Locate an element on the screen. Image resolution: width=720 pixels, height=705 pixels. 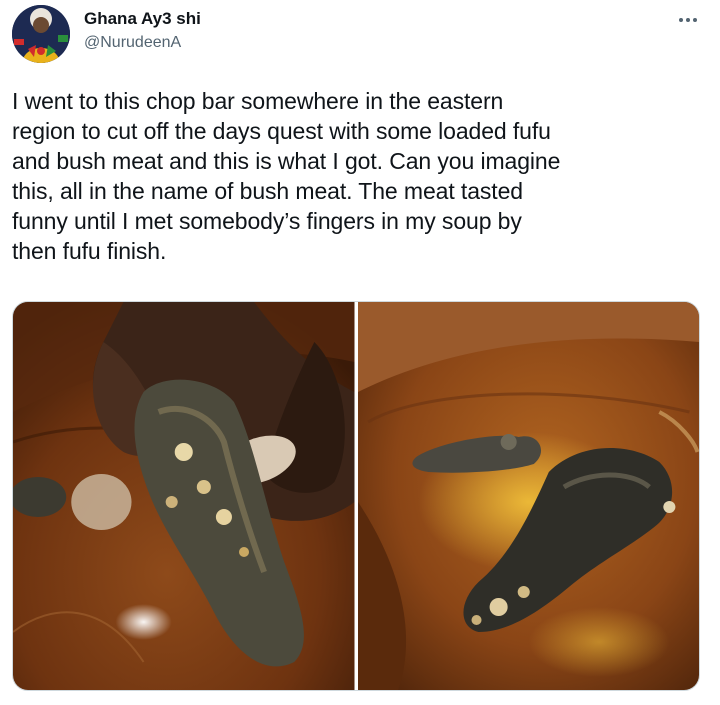
user-handle: @NurudeenA is located at coordinates (132, 43).